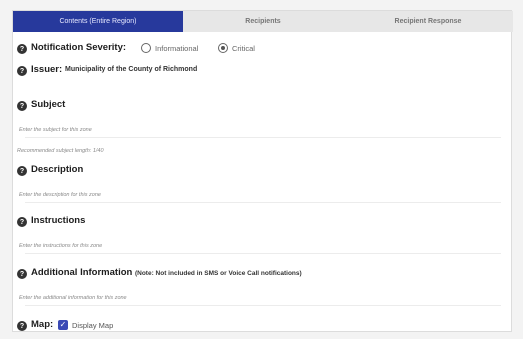 Image resolution: width=523 pixels, height=339 pixels. I want to click on issuer-value: Municipality of the County of Richmond, so click(131, 69).